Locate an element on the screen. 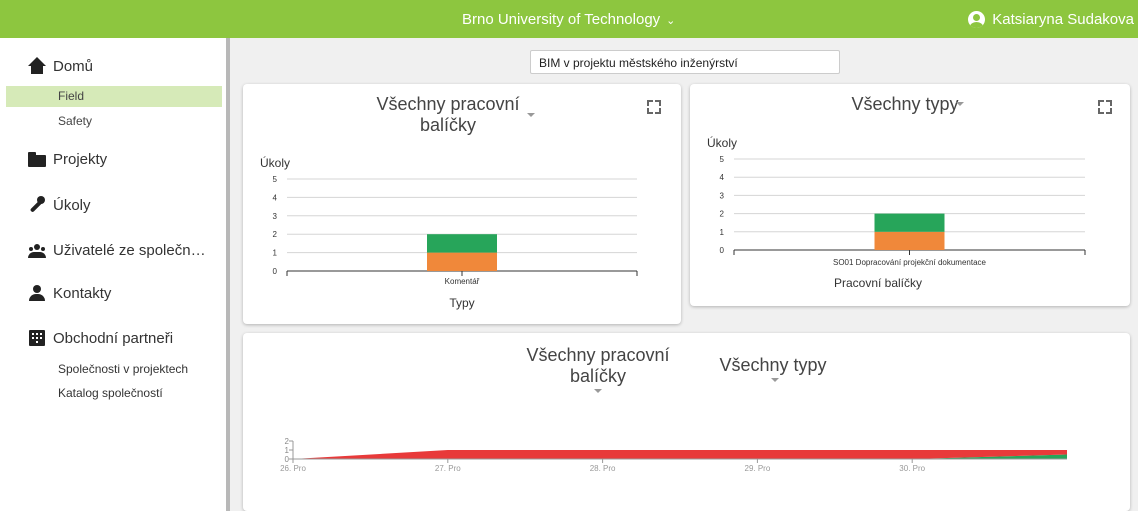 The width and height of the screenshot is (1138, 511). x-tick-label: 30. Pro is located at coordinates (912, 468).